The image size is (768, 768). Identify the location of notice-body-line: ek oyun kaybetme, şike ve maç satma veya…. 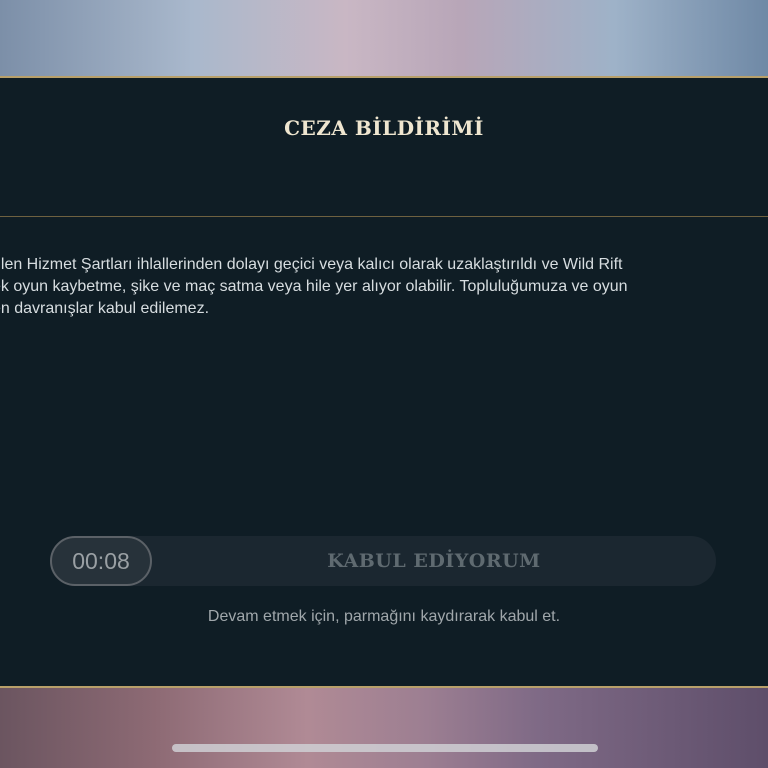
(314, 286).